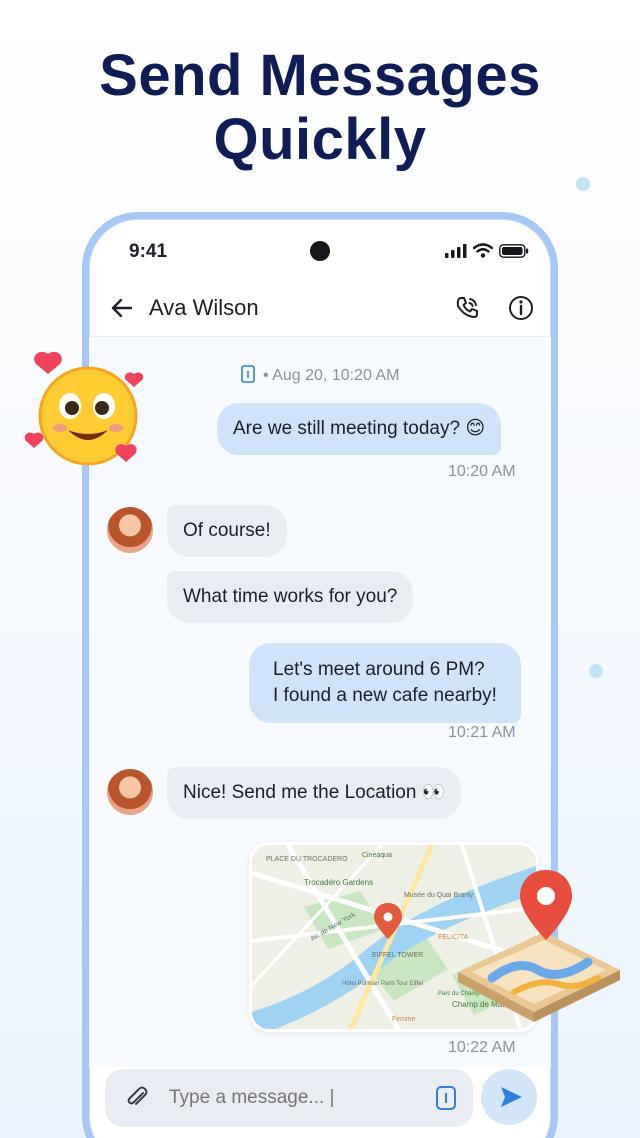 Image resolution: width=640 pixels, height=1138 pixels. Describe the element at coordinates (521, 308) in the screenshot. I see `info-icon` at that location.